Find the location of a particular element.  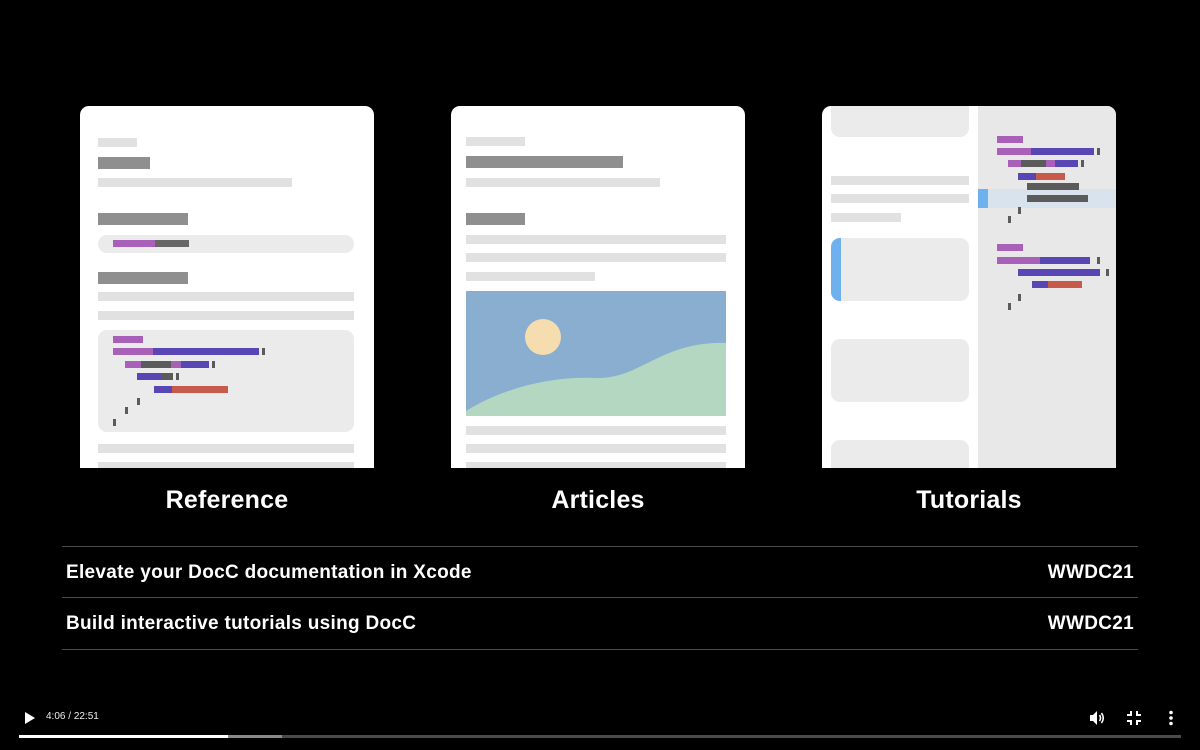

divider is located at coordinates (600, 649).